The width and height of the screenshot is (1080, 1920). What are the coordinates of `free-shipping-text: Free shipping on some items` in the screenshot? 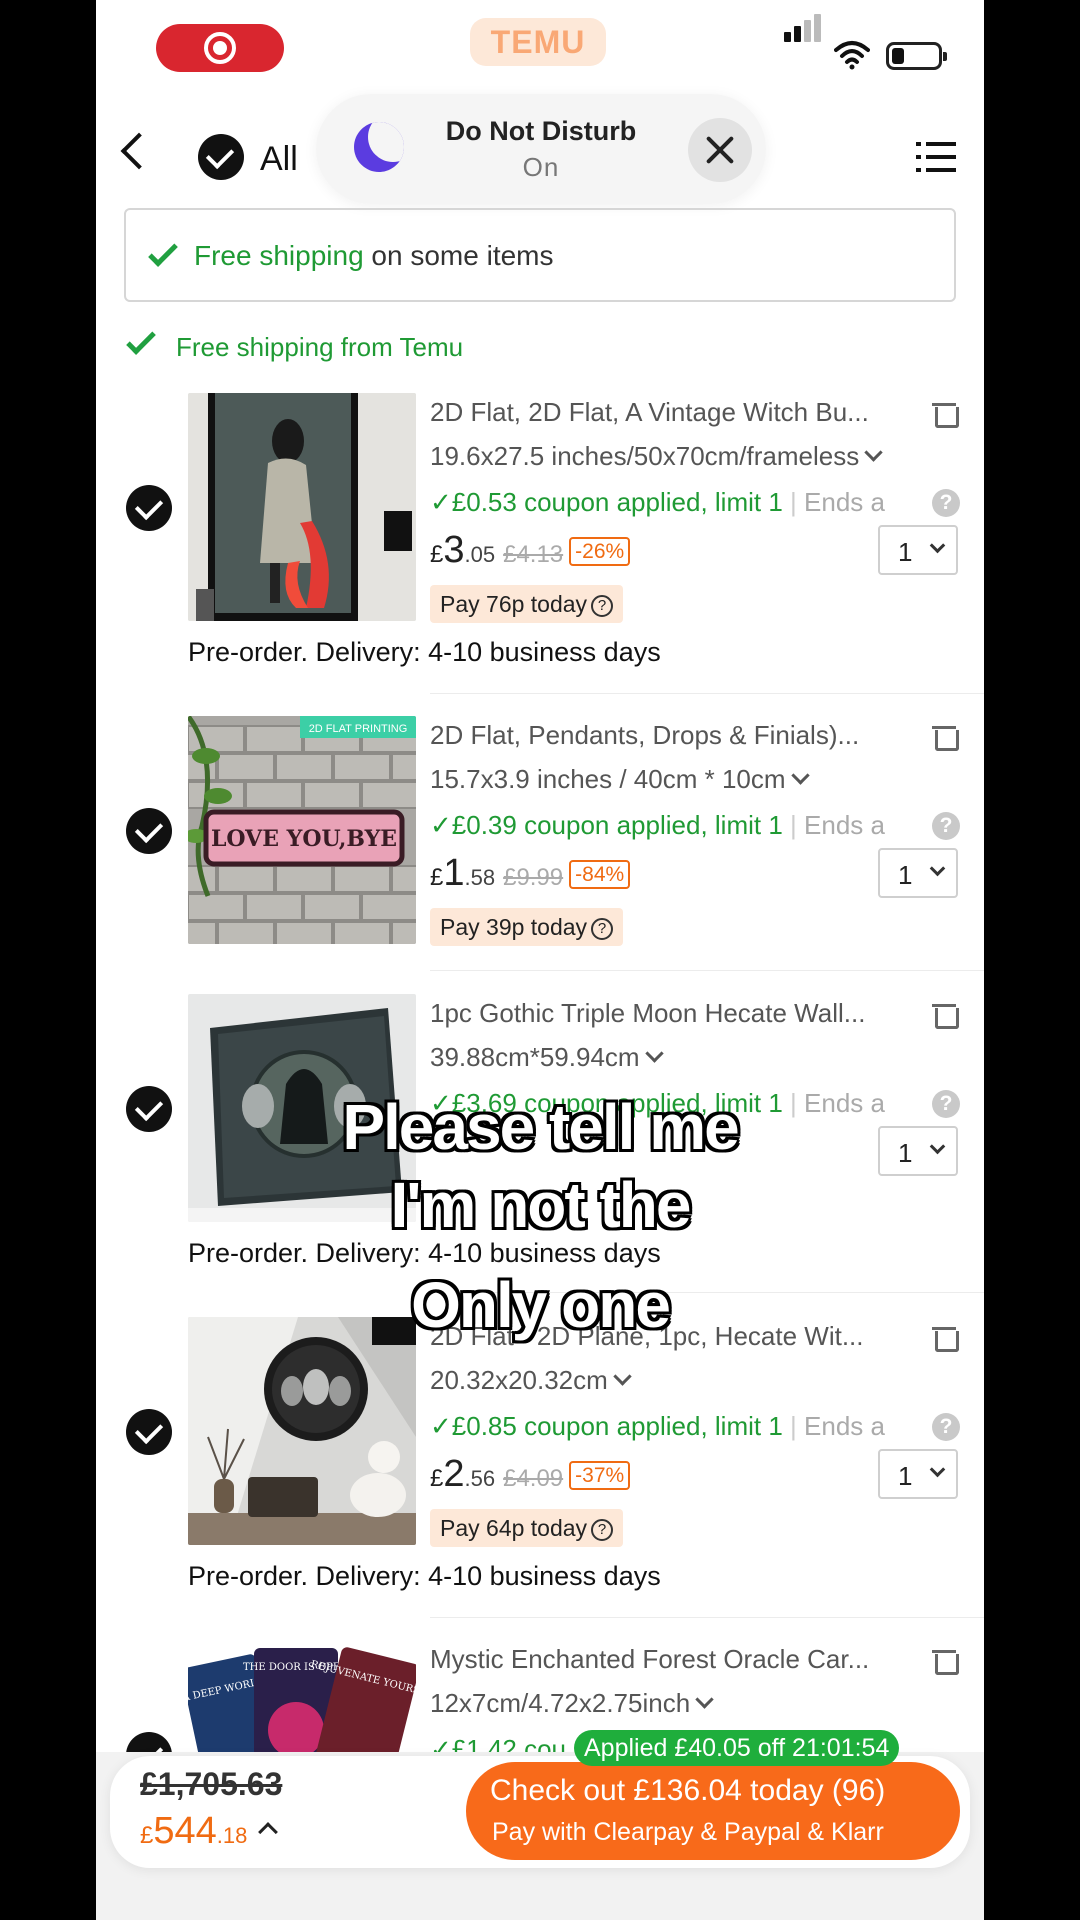 It's located at (374, 255).